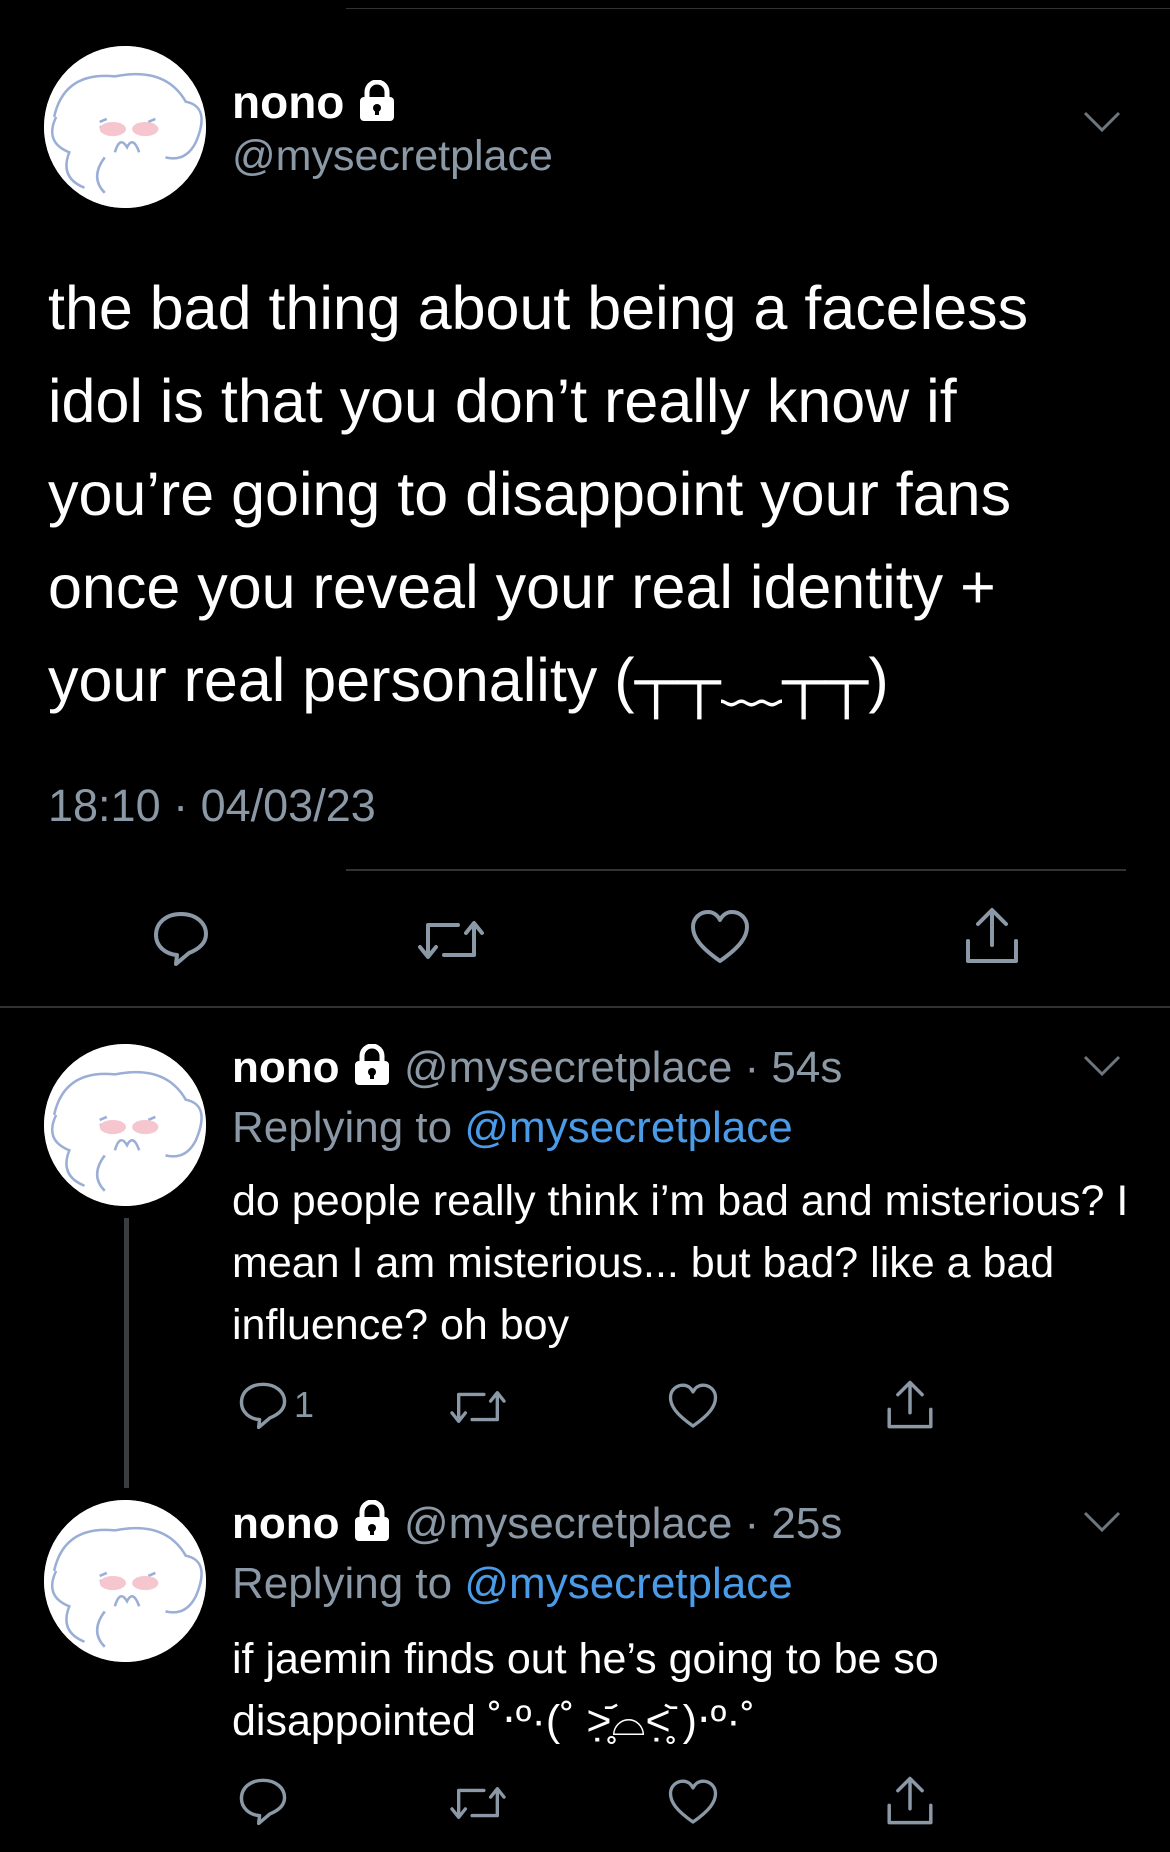  Describe the element at coordinates (276, 1405) in the screenshot. I see `reply-icon: 1` at that location.